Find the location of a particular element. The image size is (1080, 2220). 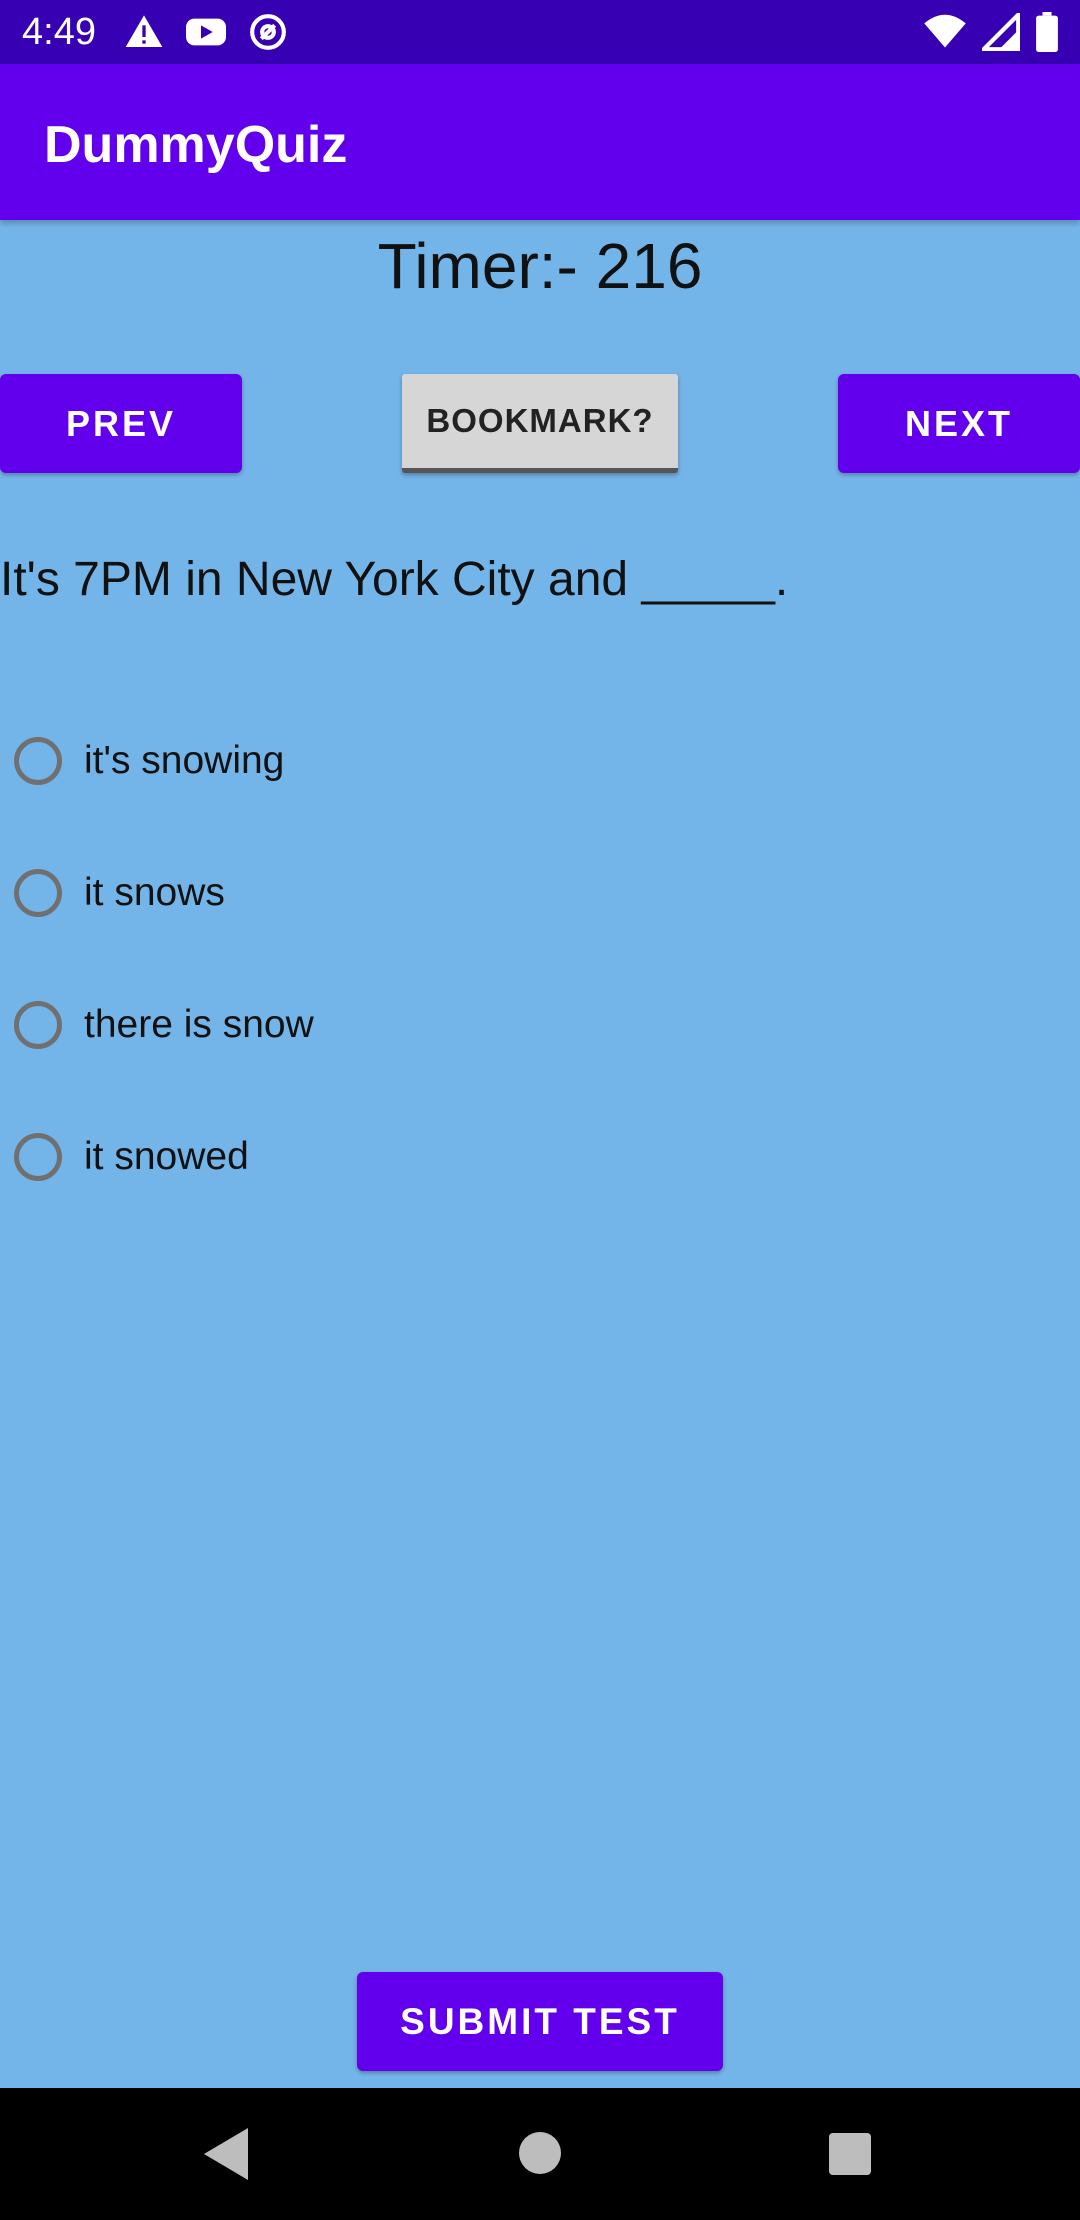

app-title: DummyQuiz is located at coordinates (196, 145).